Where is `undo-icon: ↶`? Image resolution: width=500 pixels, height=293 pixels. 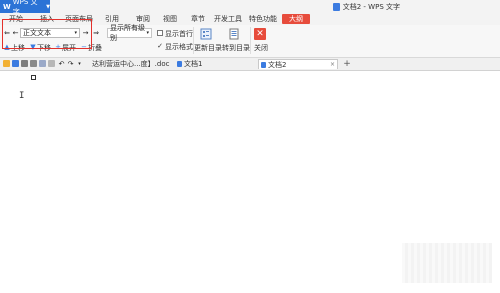
undo-icon: ↶ is located at coordinates (61, 64).